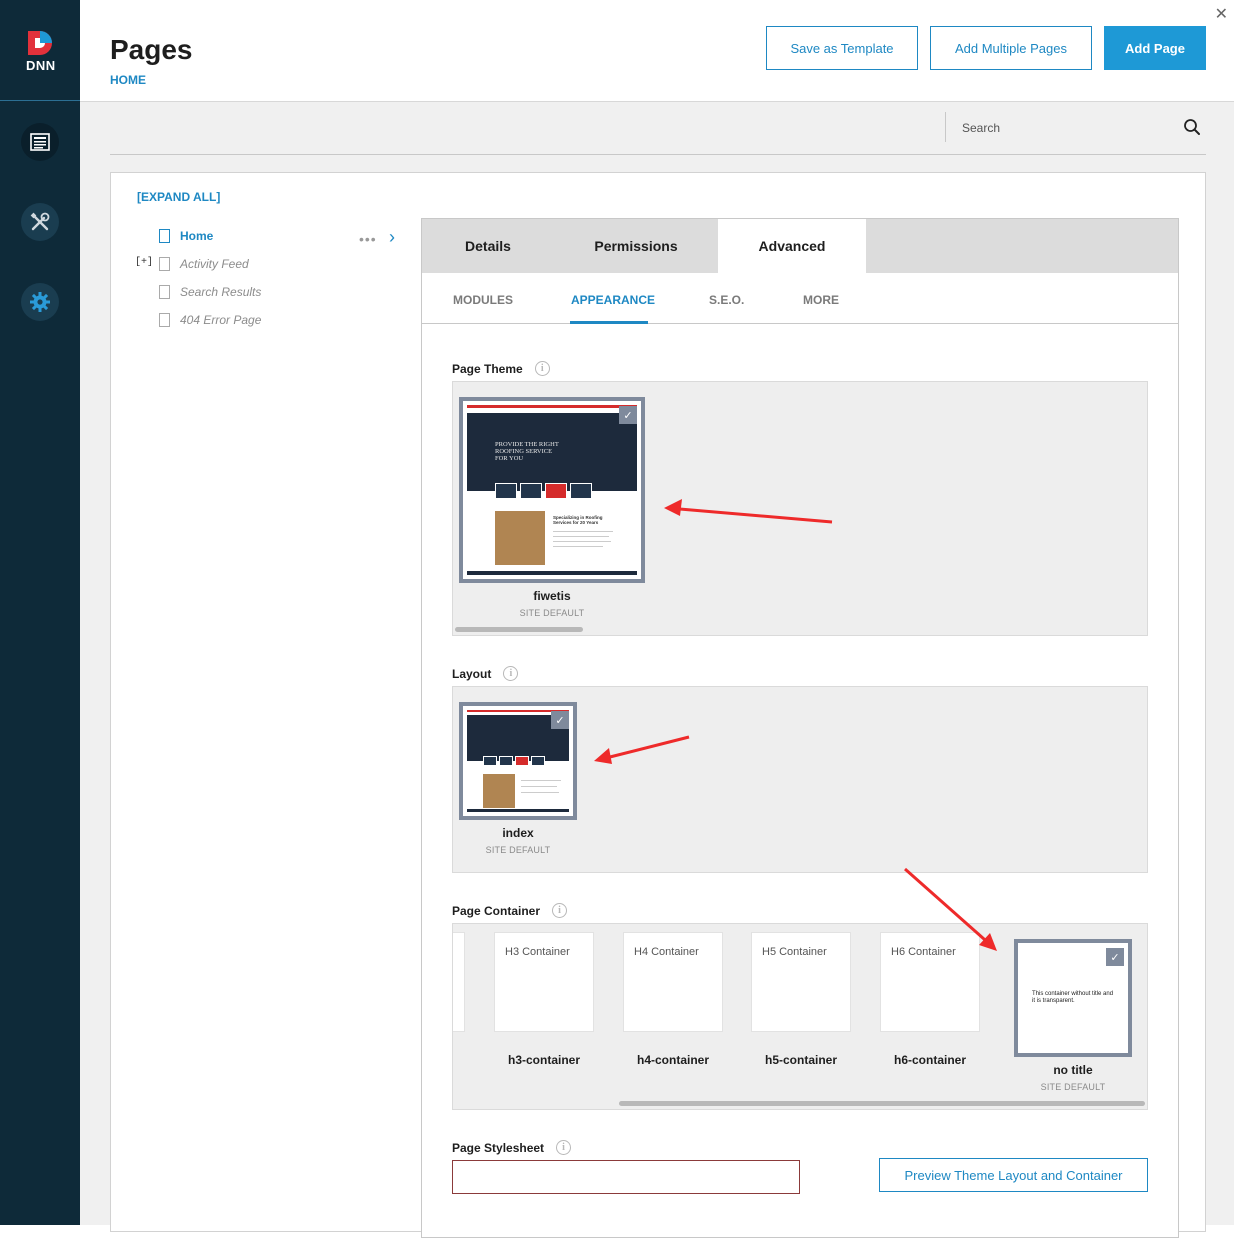 This screenshot has width=1234, height=1238. What do you see at coordinates (459, 982) in the screenshot?
I see `container-card-partial` at bounding box center [459, 982].